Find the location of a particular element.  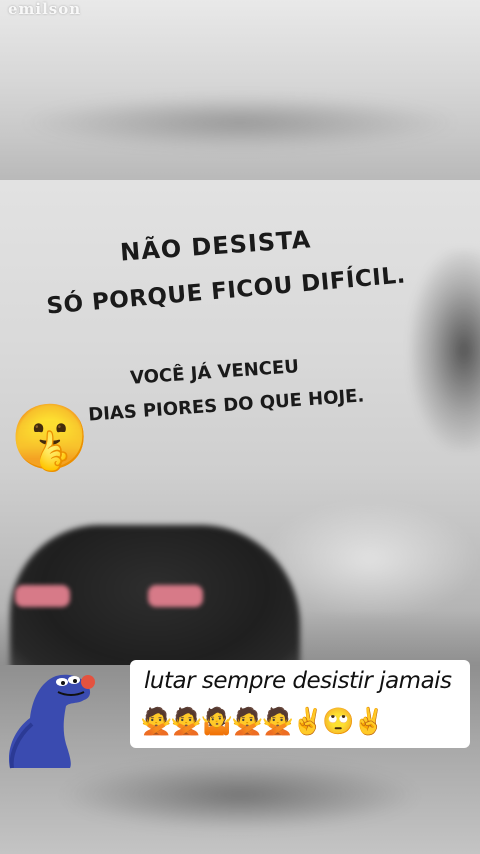

shushing-face-sticker: 🤫 is located at coordinates (50, 438).